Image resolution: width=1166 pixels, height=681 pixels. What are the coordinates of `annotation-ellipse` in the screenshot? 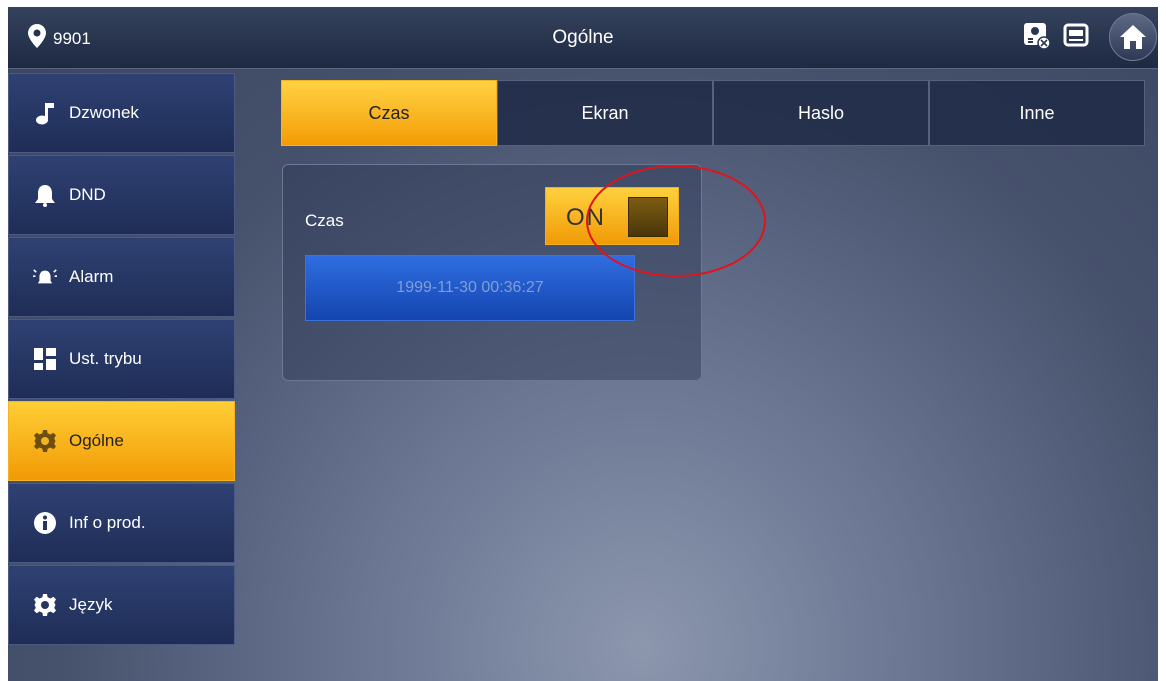 It's located at (676, 221).